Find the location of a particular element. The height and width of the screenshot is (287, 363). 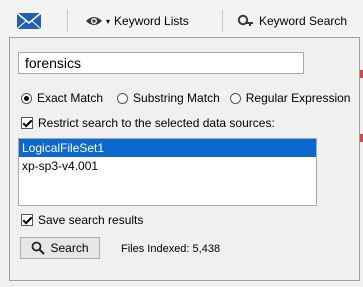

search-button-label: Search is located at coordinates (69, 248).